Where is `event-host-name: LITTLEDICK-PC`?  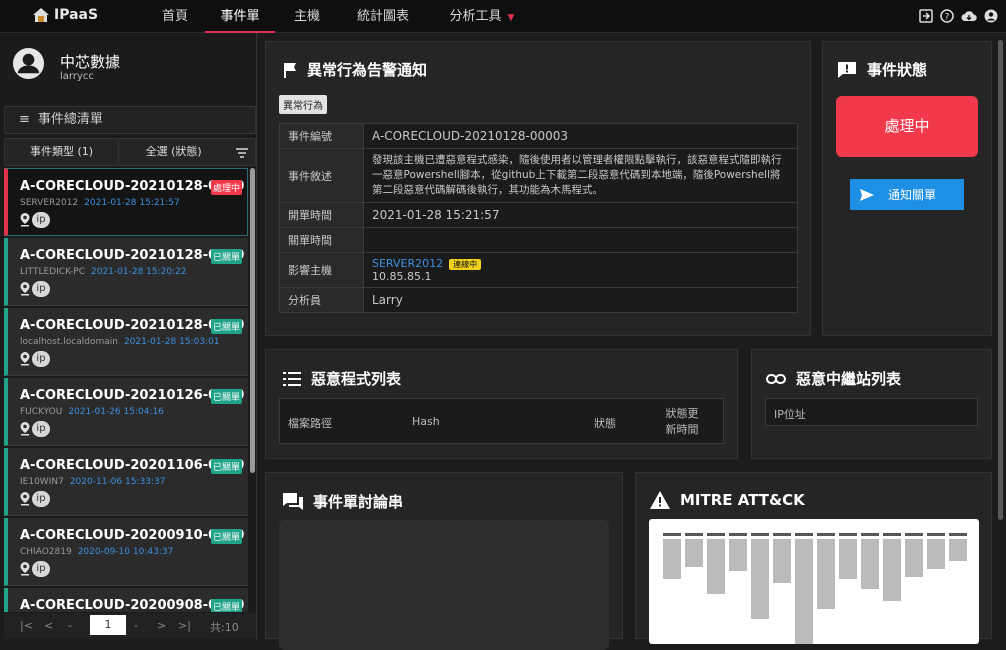 event-host-name: LITTLEDICK-PC is located at coordinates (52, 272).